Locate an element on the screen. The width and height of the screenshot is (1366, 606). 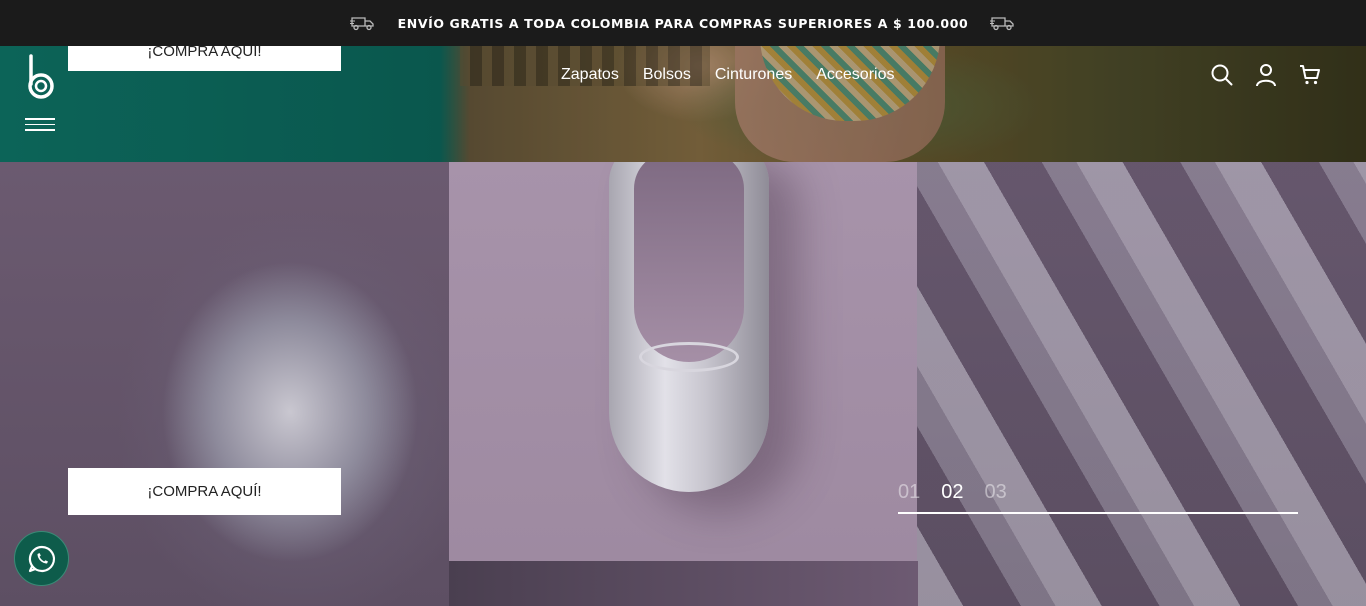
slider-progress-bar is located at coordinates (1098, 513).